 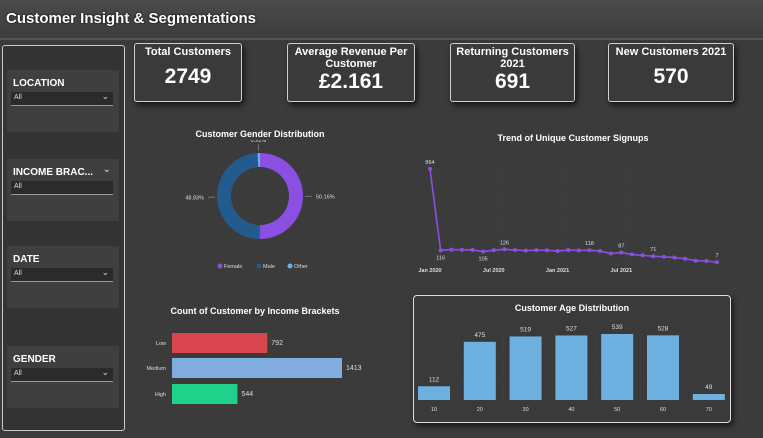 I want to click on date-slicer: DATE All ⌄, so click(x=63, y=277).